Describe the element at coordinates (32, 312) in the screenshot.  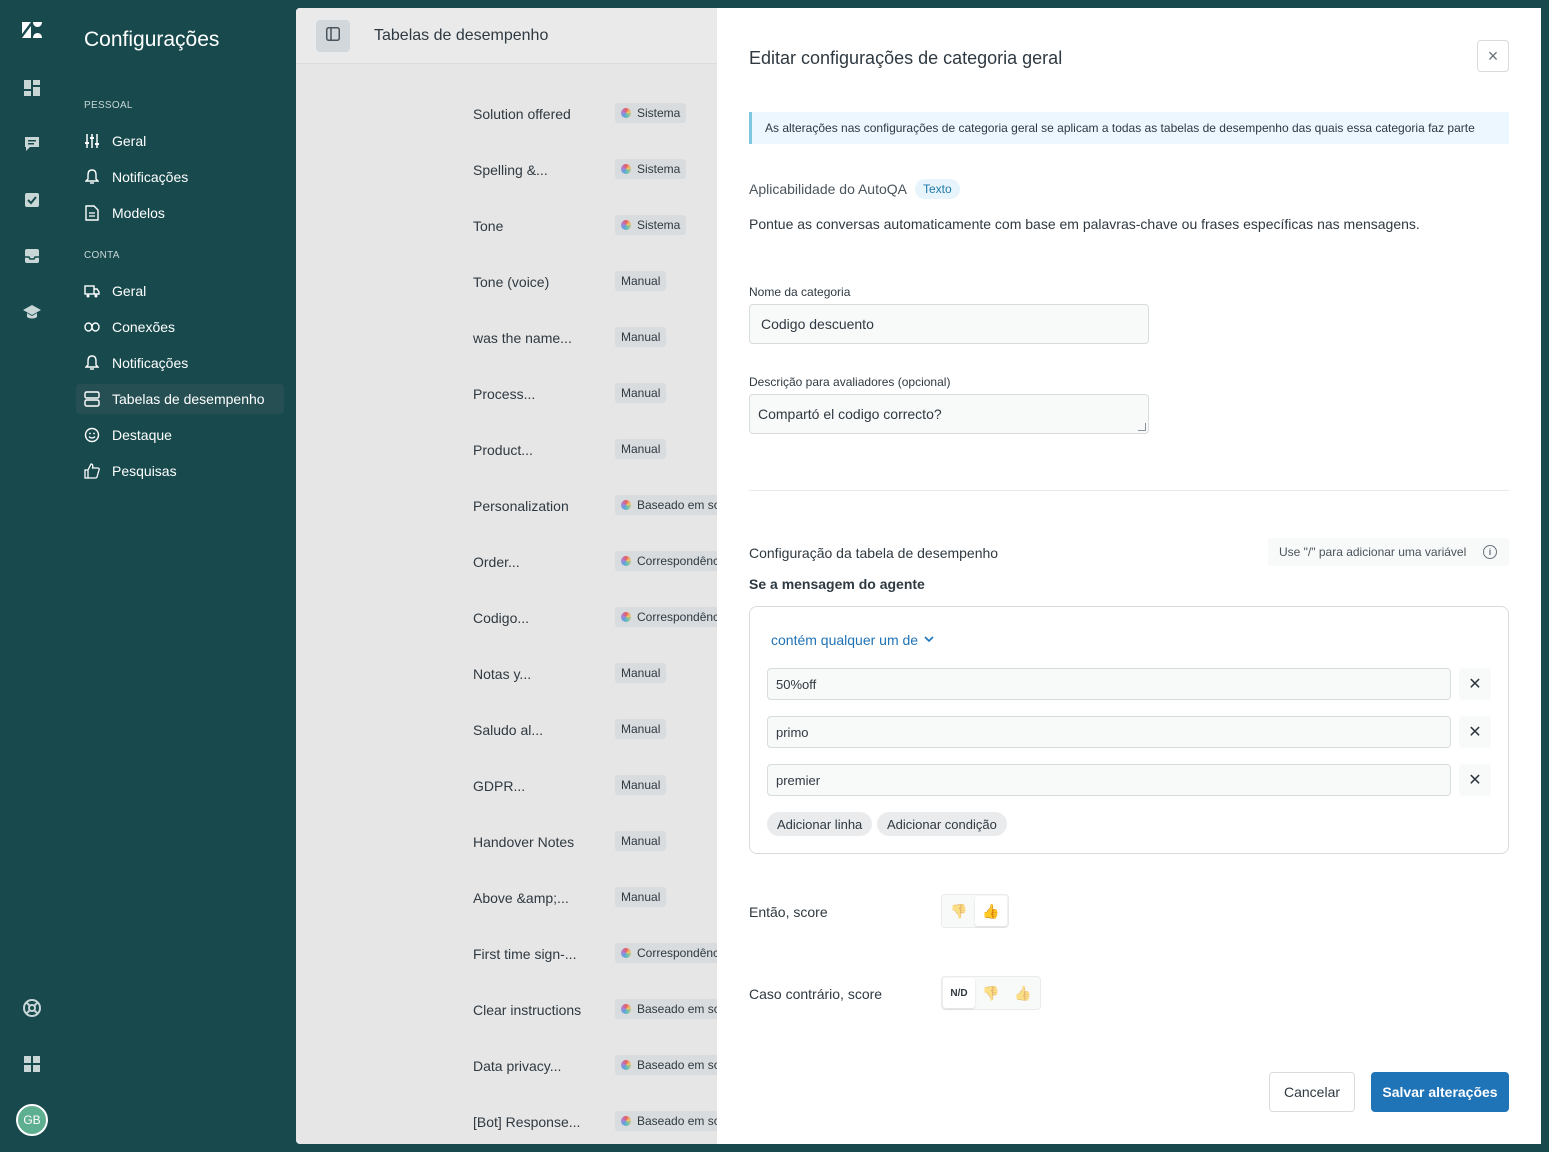
I see `coaching-icon` at that location.